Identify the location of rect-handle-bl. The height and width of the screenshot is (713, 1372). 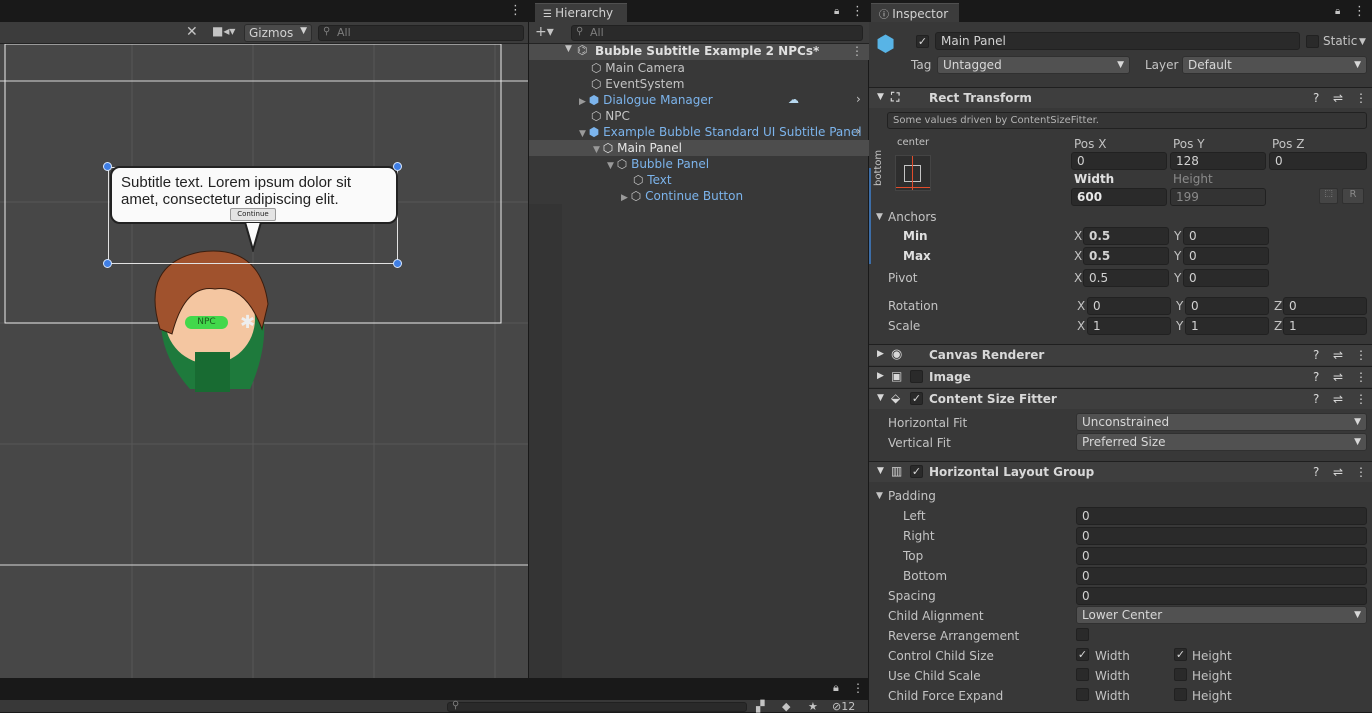
(107, 263).